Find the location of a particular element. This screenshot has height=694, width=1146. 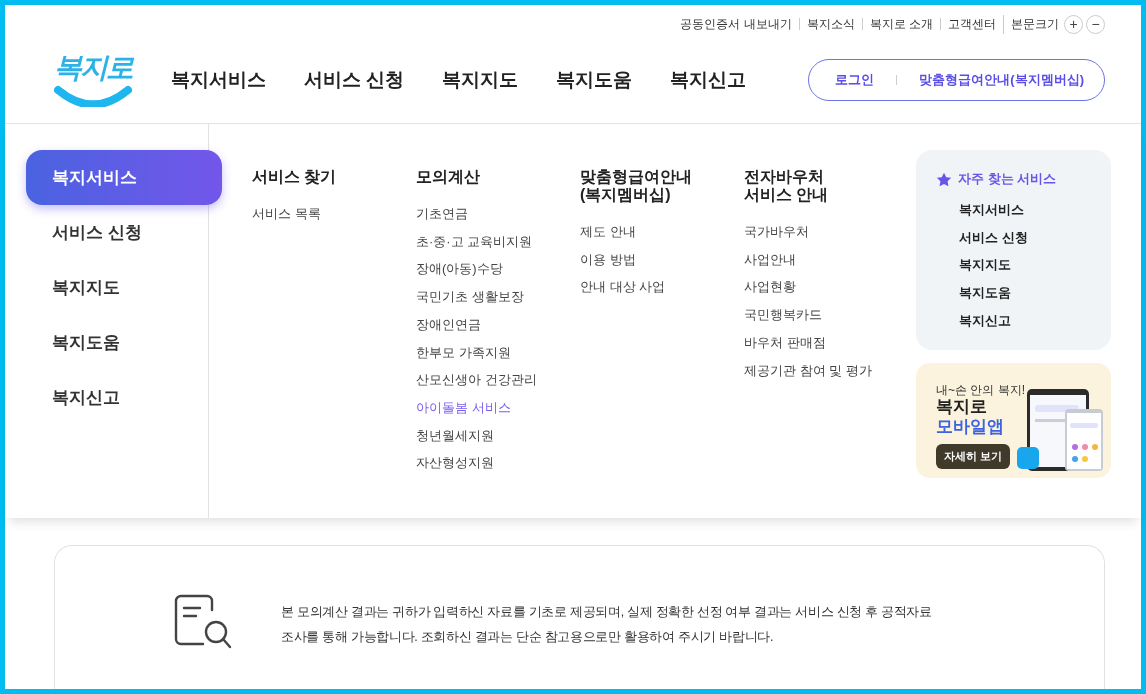

favorite-link: 복지지도 is located at coordinates (1035, 265).